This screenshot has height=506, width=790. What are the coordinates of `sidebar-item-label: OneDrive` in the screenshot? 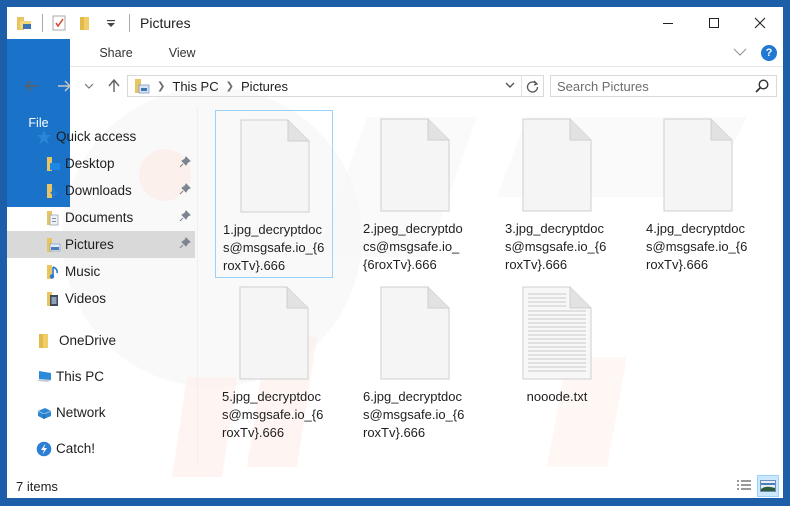 It's located at (88, 340).